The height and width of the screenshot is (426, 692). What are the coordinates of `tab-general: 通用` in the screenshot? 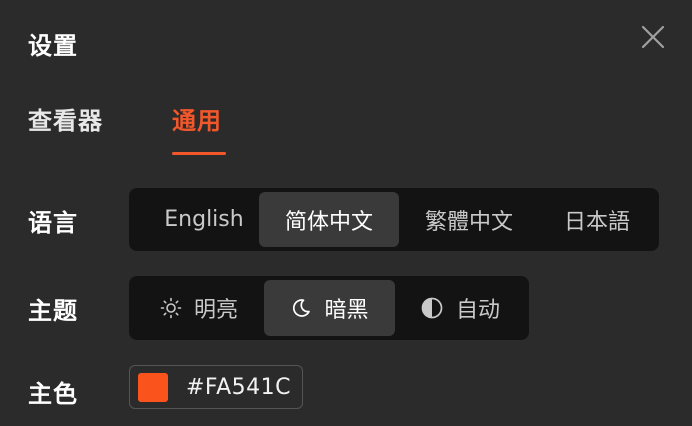 It's located at (197, 118).